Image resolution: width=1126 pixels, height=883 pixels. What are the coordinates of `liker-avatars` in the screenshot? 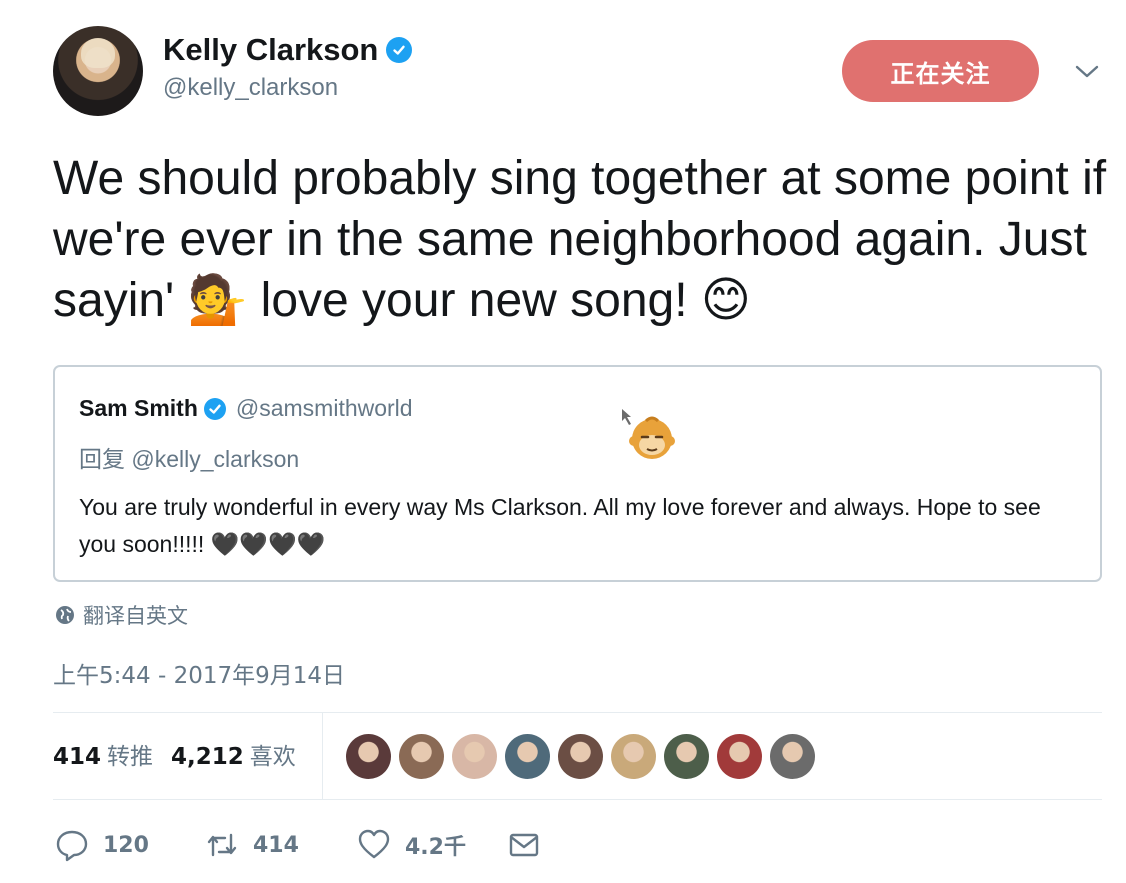 It's located at (580, 756).